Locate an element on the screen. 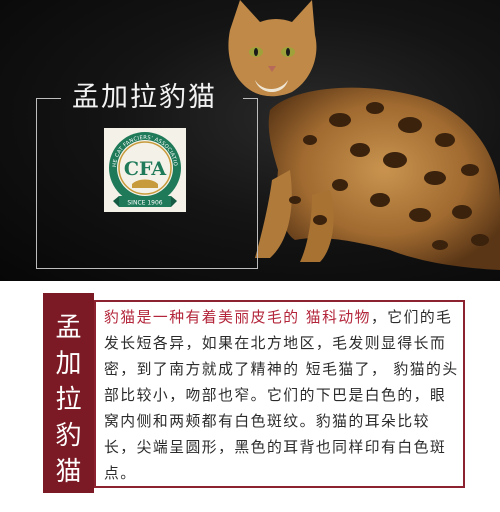  logo-since-text: SINCE 1906 is located at coordinates (144, 203).